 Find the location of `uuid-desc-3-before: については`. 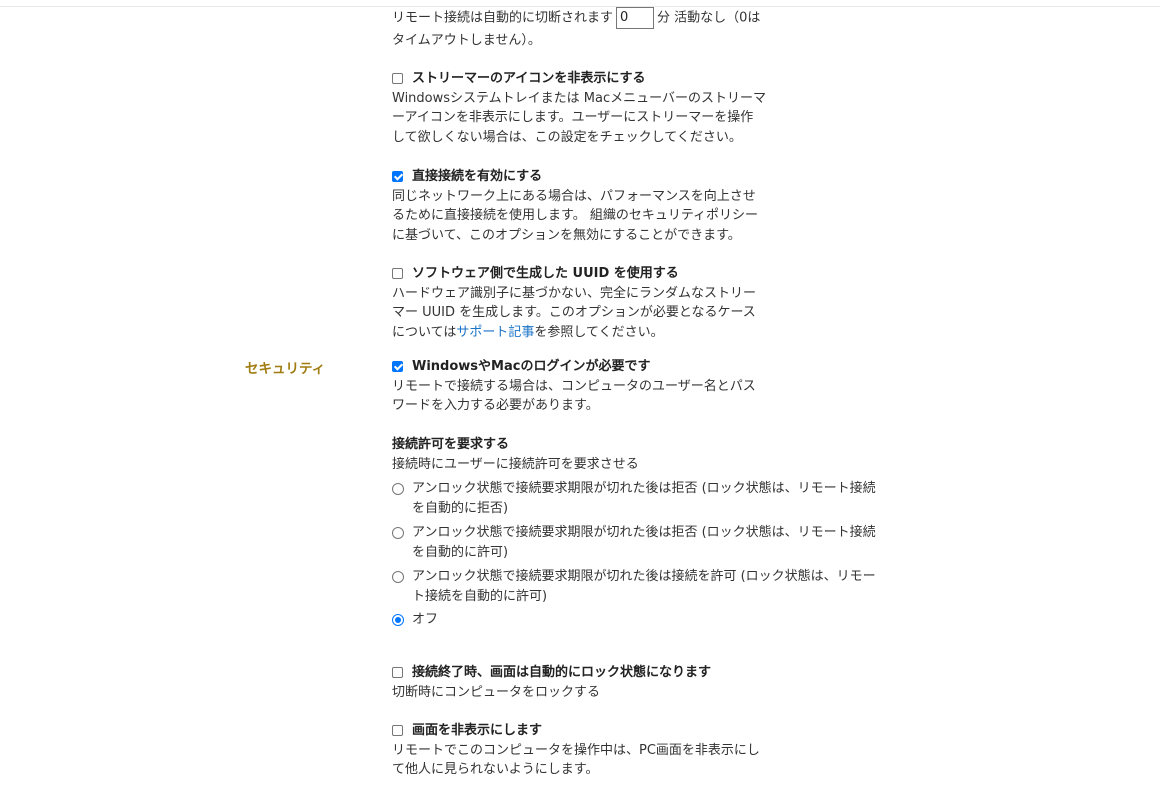

uuid-desc-3-before: については is located at coordinates (424, 332).